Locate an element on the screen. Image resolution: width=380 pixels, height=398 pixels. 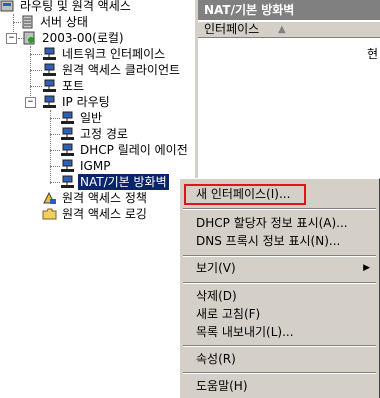
tree-item-label: 원격 액세스 정책 is located at coordinates (104, 198).